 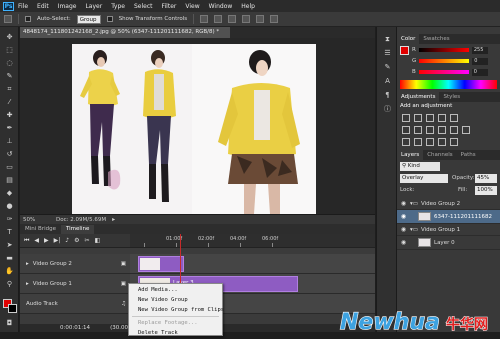 What do you see at coordinates (28, 19) in the screenshot?
I see `auto-select-checkbox` at bounding box center [28, 19].